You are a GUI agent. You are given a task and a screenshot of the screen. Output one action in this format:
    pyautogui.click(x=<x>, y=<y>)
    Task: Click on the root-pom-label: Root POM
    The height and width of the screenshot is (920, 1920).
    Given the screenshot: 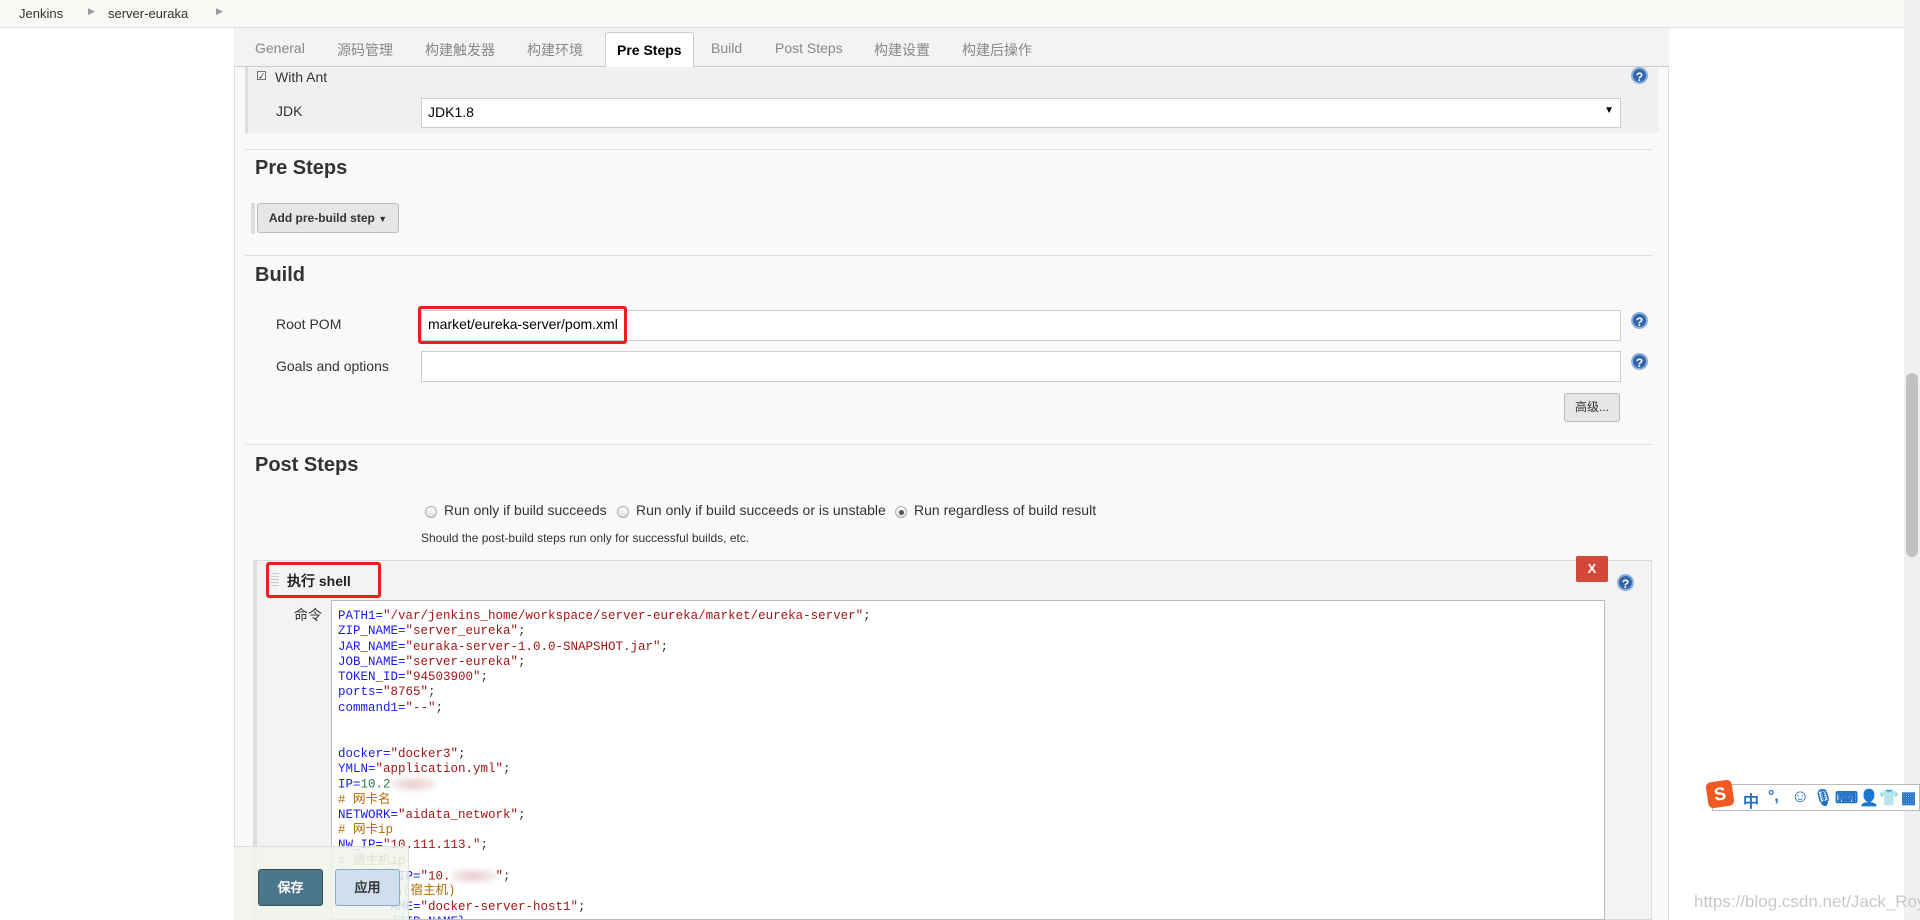 What is the action you would take?
    pyautogui.click(x=309, y=324)
    